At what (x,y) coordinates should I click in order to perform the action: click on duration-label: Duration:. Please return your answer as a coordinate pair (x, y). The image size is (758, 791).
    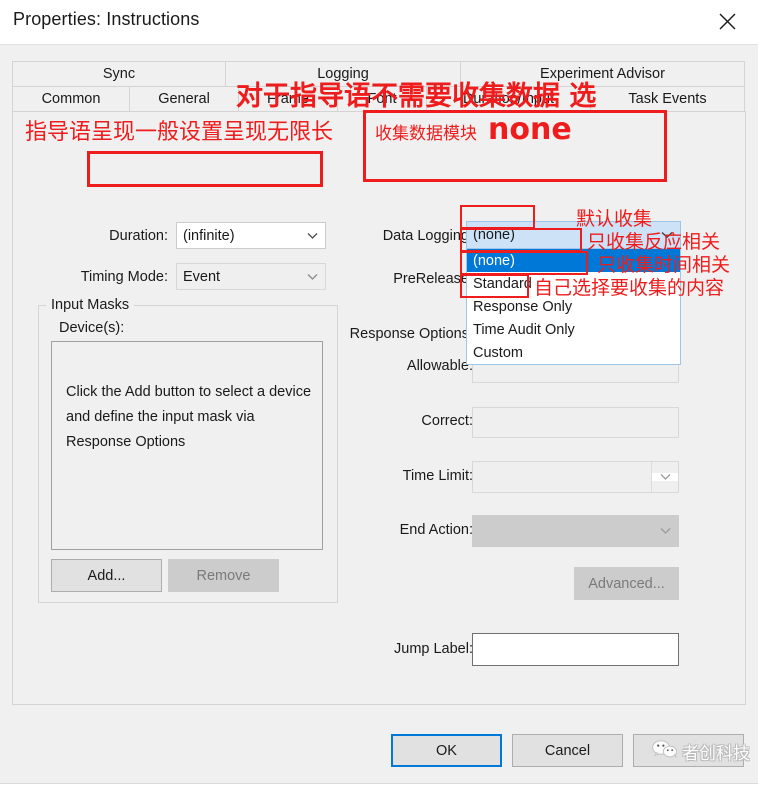
    Looking at the image, I should click on (138, 236).